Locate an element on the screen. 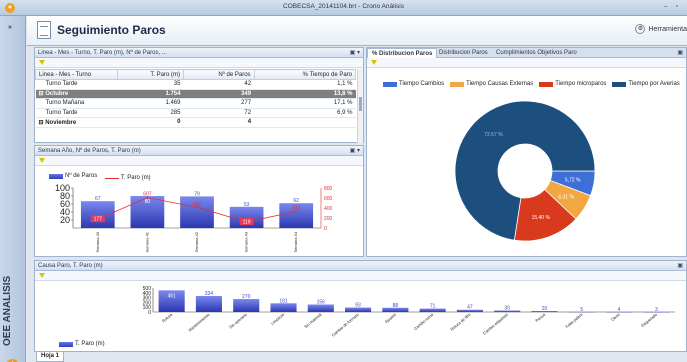  x-tick-label: Sin material is located at coordinates (312, 320).